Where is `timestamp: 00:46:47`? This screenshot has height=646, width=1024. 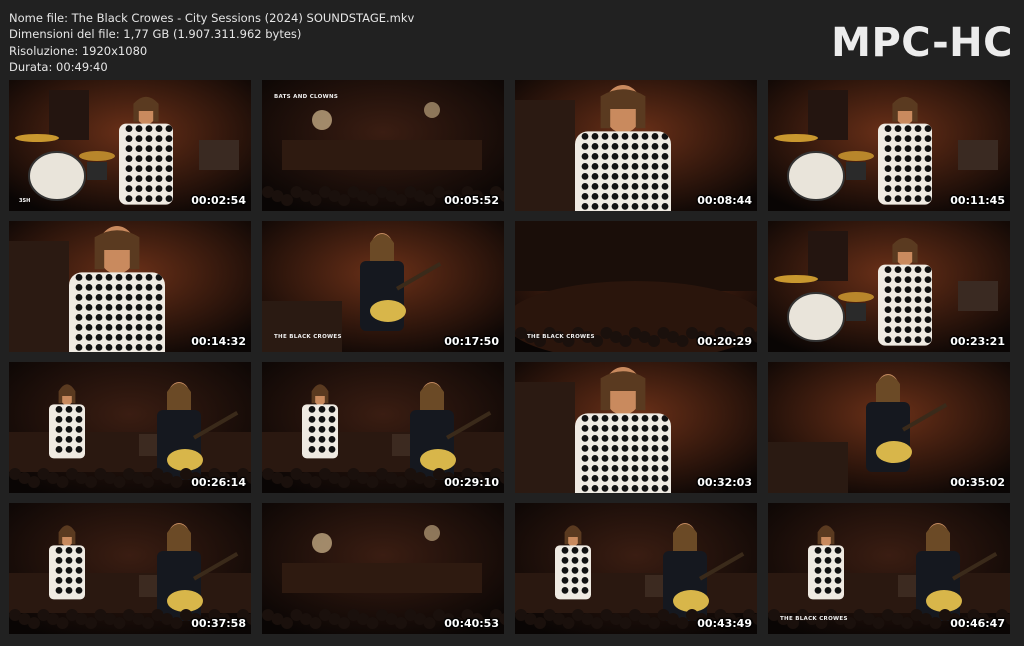 timestamp: 00:46:47 is located at coordinates (977, 623).